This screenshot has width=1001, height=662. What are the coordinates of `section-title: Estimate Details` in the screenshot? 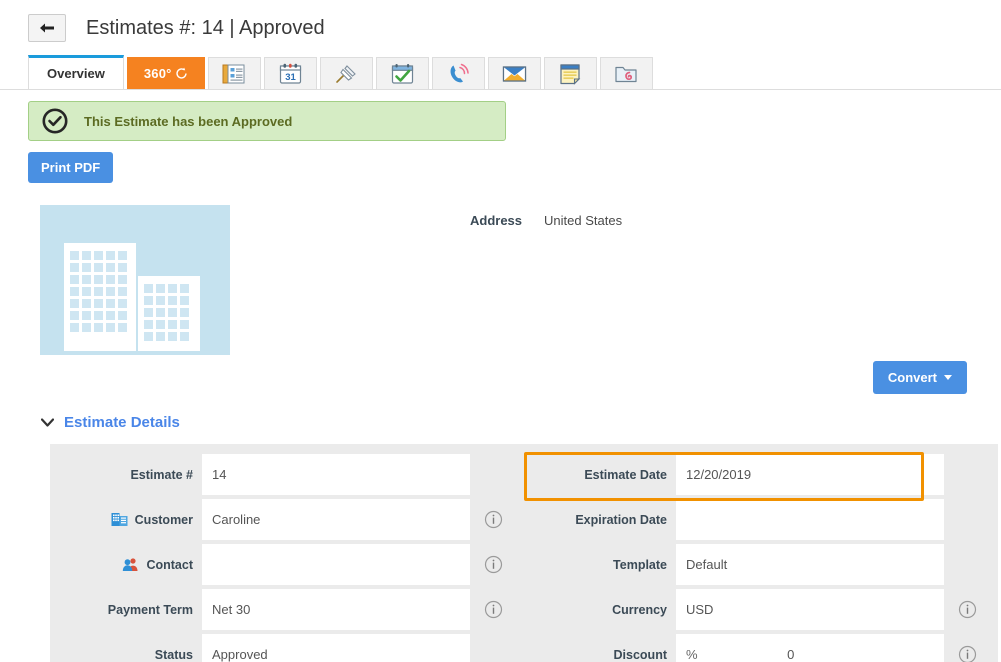 It's located at (122, 422).